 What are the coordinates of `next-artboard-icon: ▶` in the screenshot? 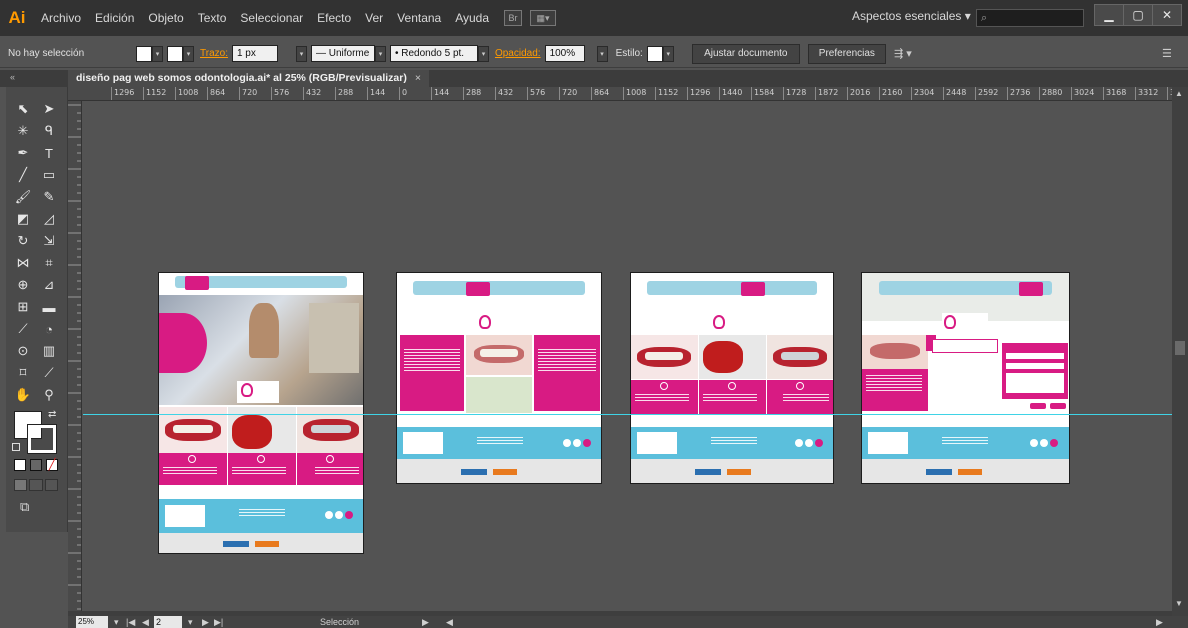 It's located at (205, 622).